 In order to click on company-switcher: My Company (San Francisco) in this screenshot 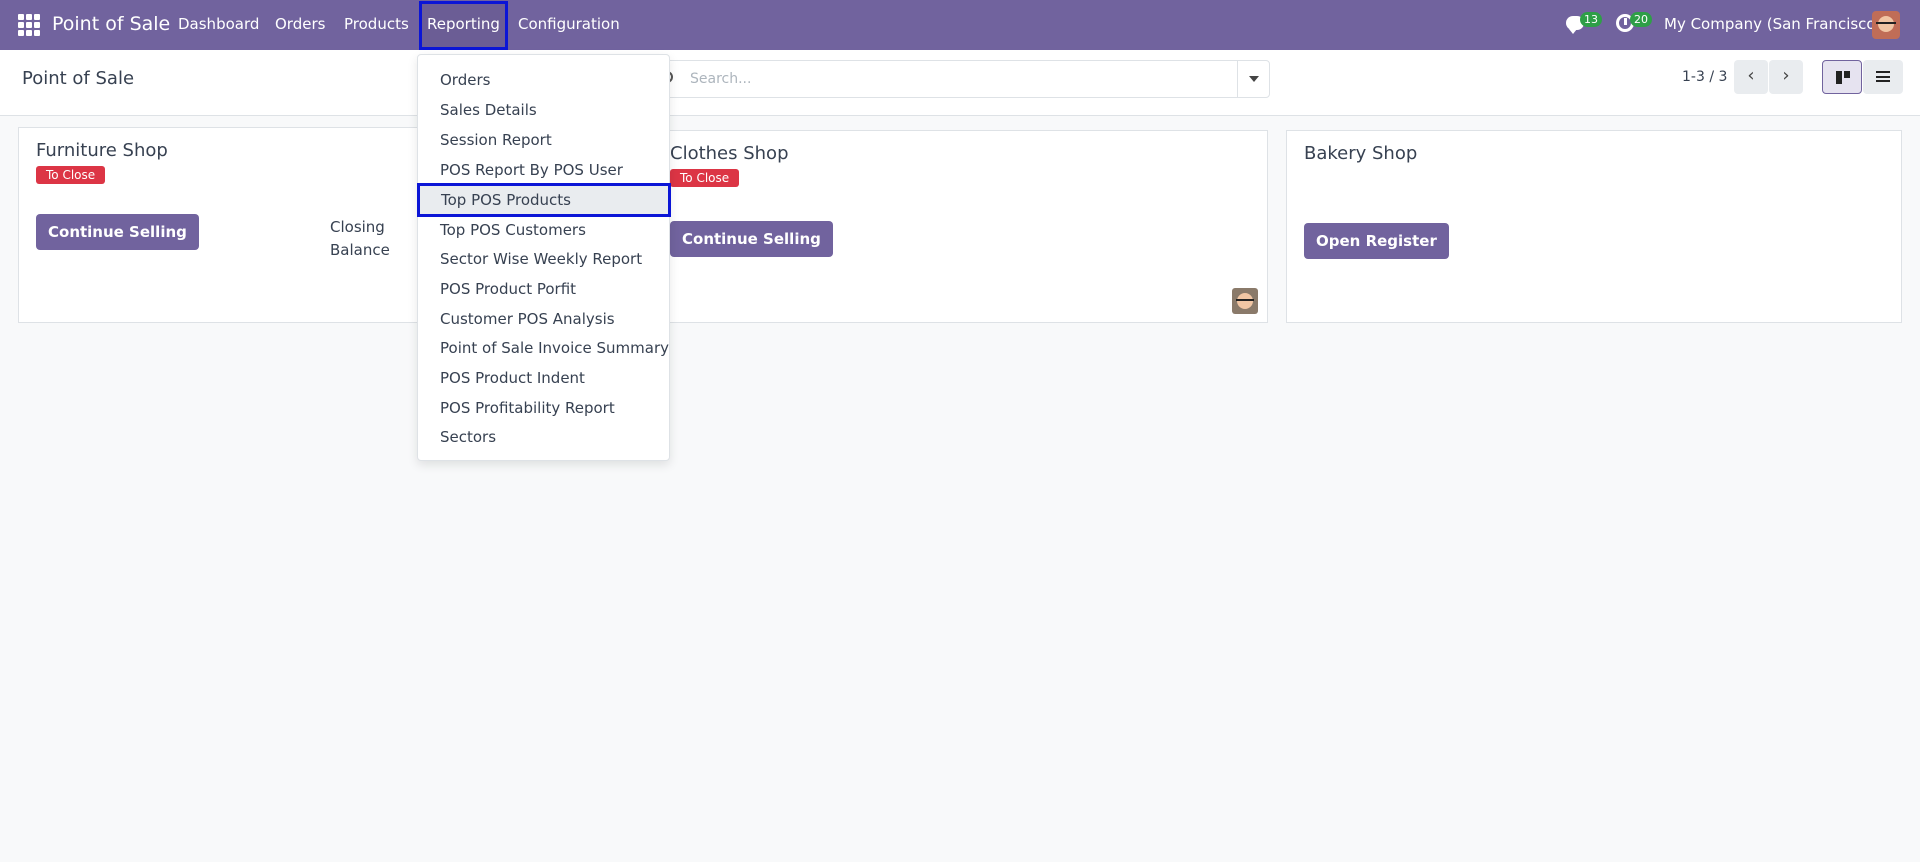, I will do `click(1772, 24)`.